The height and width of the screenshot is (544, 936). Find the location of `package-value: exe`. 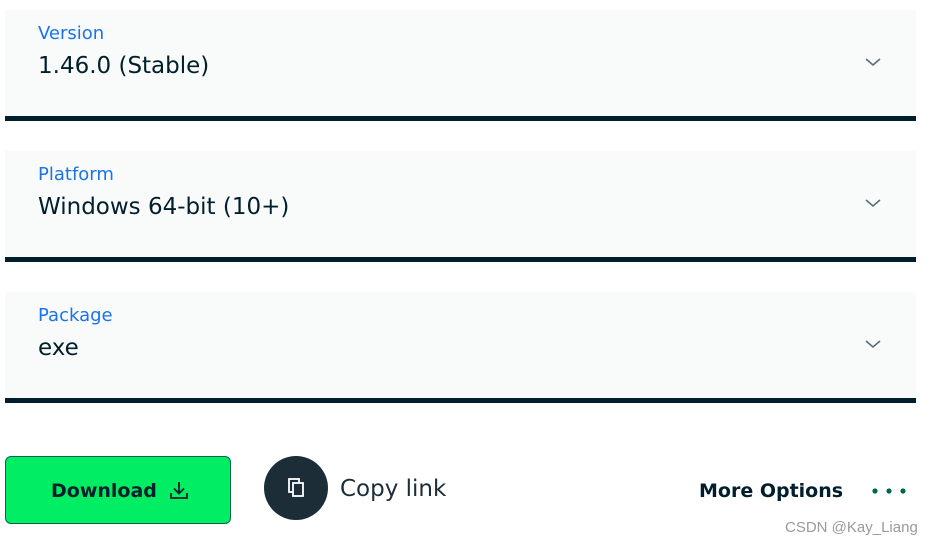

package-value: exe is located at coordinates (58, 348).